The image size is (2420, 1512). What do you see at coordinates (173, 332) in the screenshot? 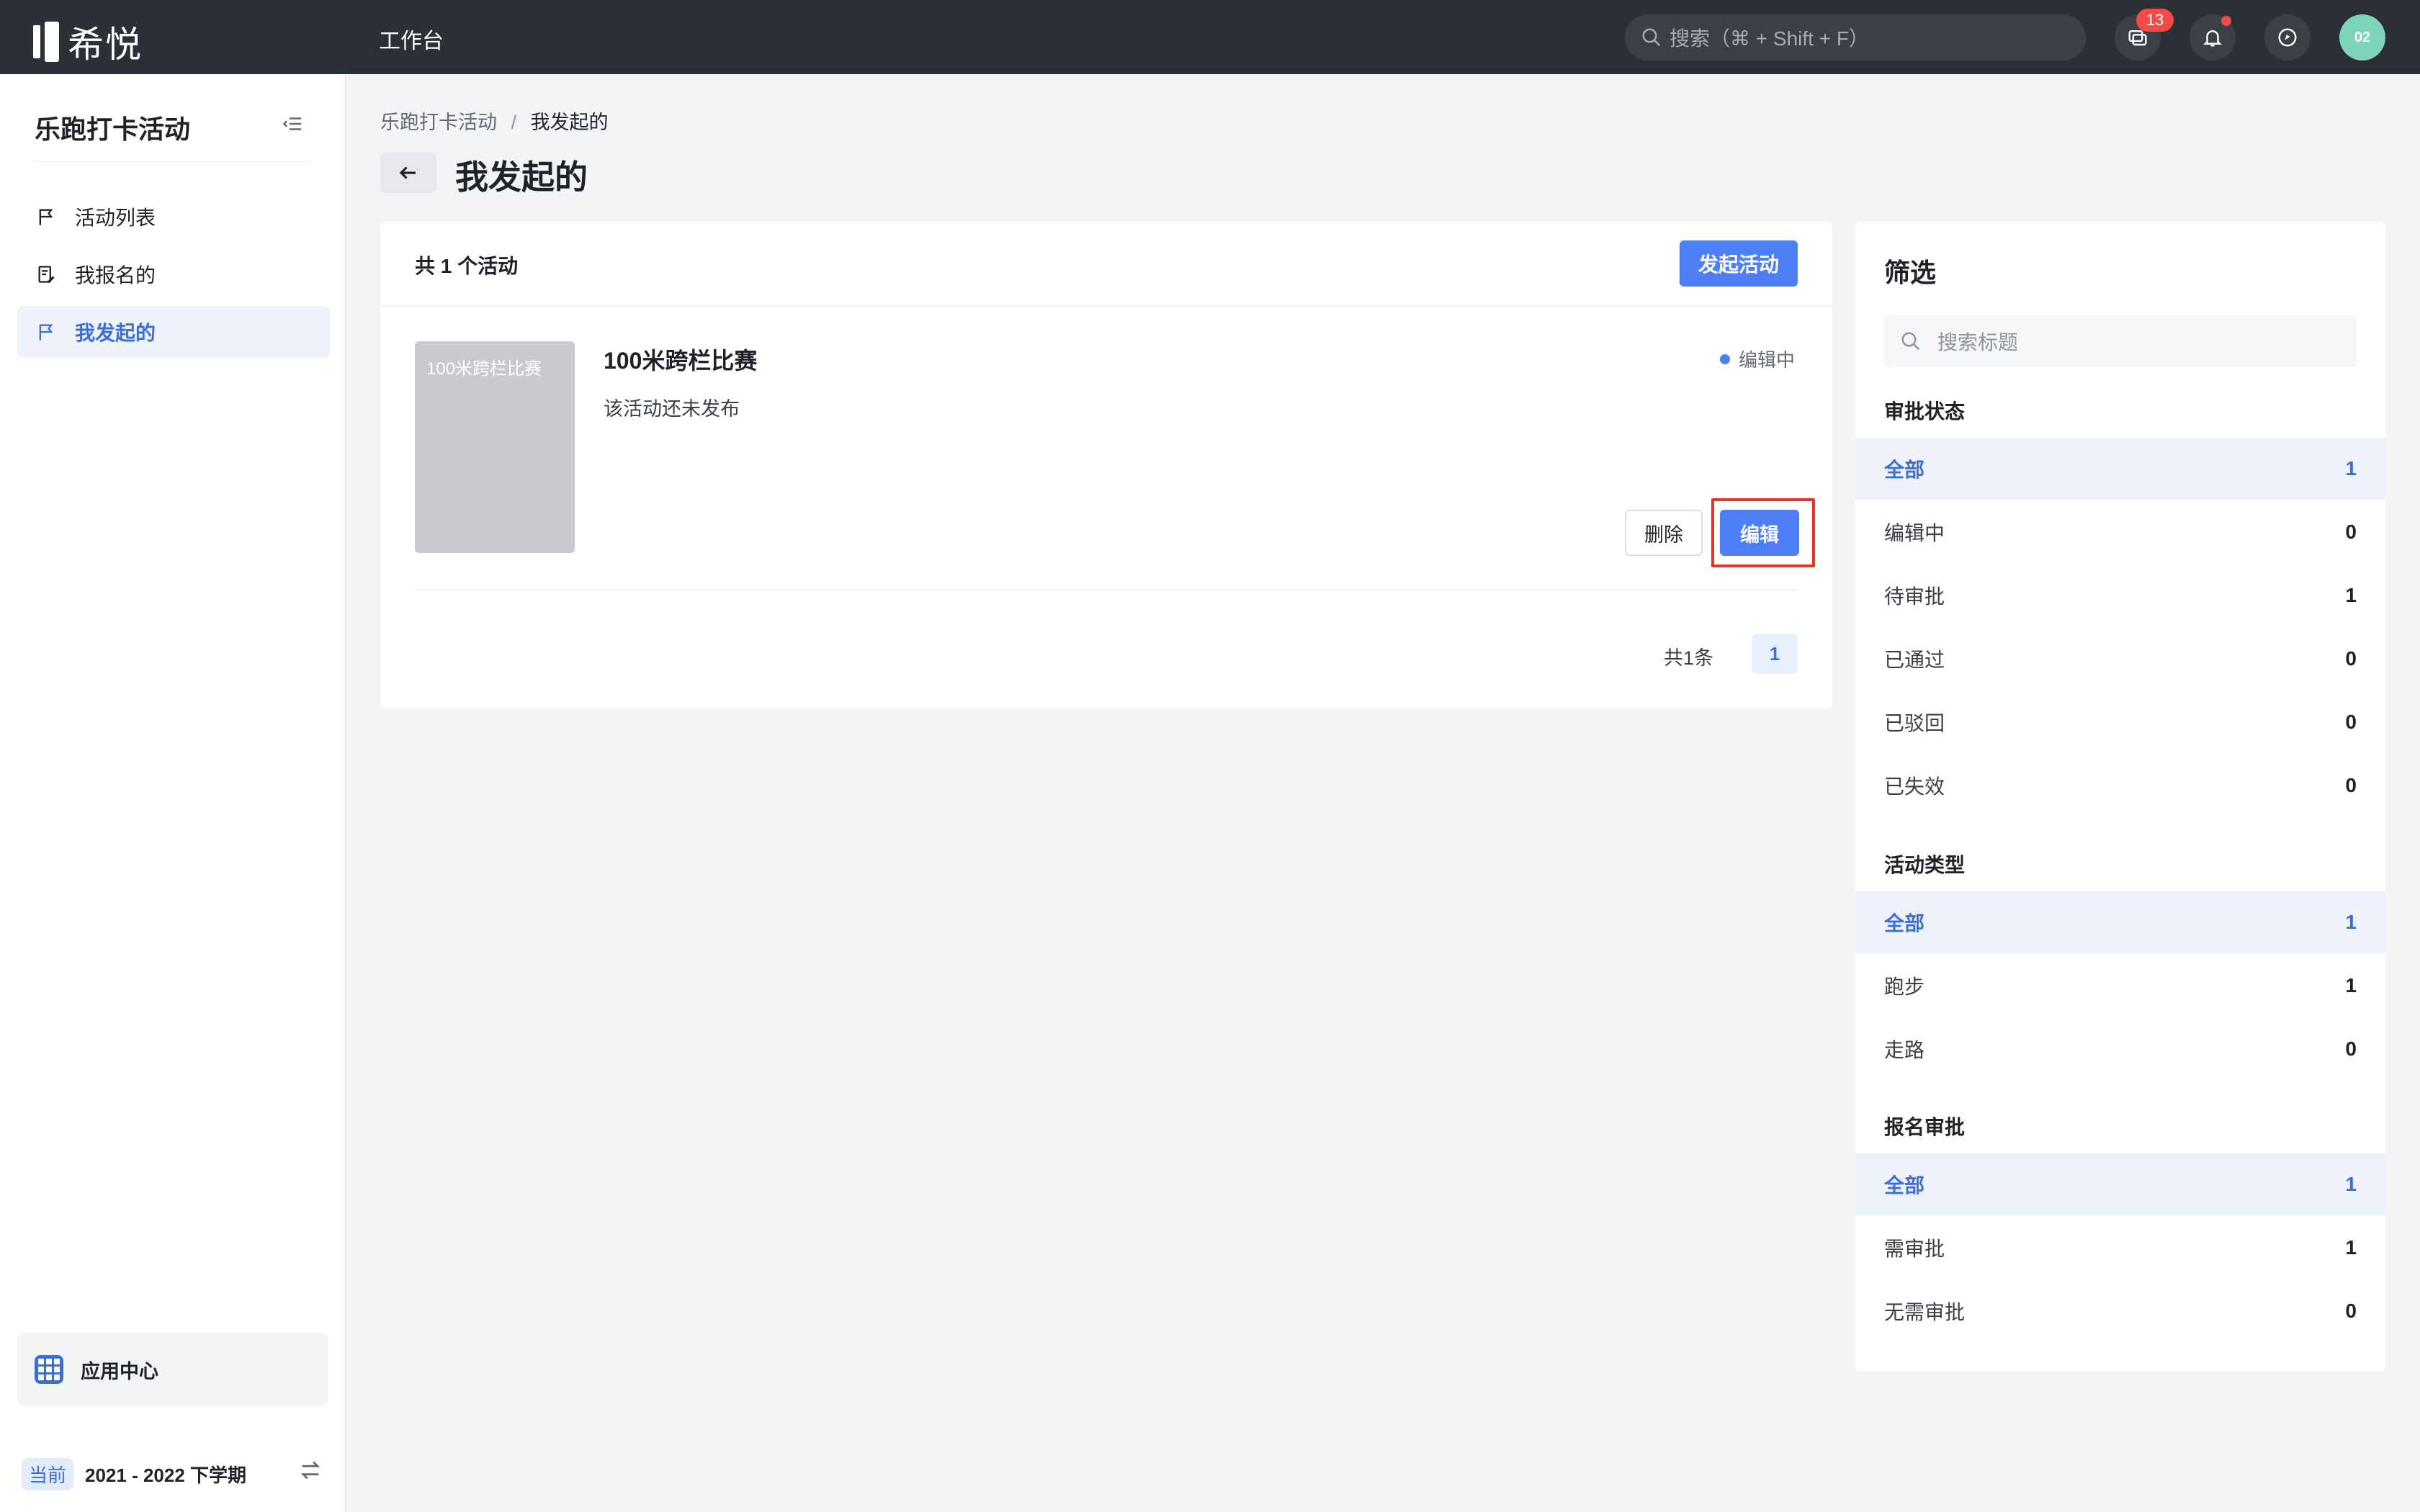
I see `sidebar-item-my-initiated: 我发起的` at bounding box center [173, 332].